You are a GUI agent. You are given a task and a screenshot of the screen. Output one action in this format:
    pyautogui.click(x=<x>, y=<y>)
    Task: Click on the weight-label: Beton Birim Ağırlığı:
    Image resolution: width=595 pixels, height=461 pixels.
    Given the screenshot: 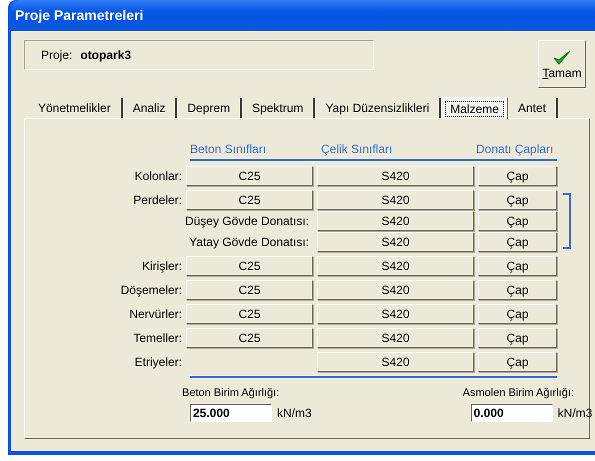 What is the action you would take?
    pyautogui.click(x=231, y=393)
    